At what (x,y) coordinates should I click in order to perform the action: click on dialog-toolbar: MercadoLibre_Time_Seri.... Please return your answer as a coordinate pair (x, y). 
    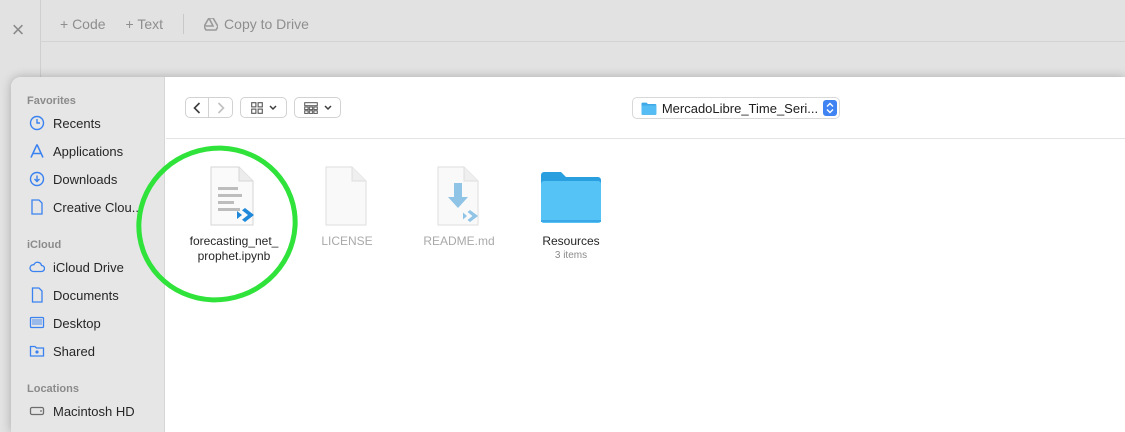
    Looking at the image, I should click on (645, 108).